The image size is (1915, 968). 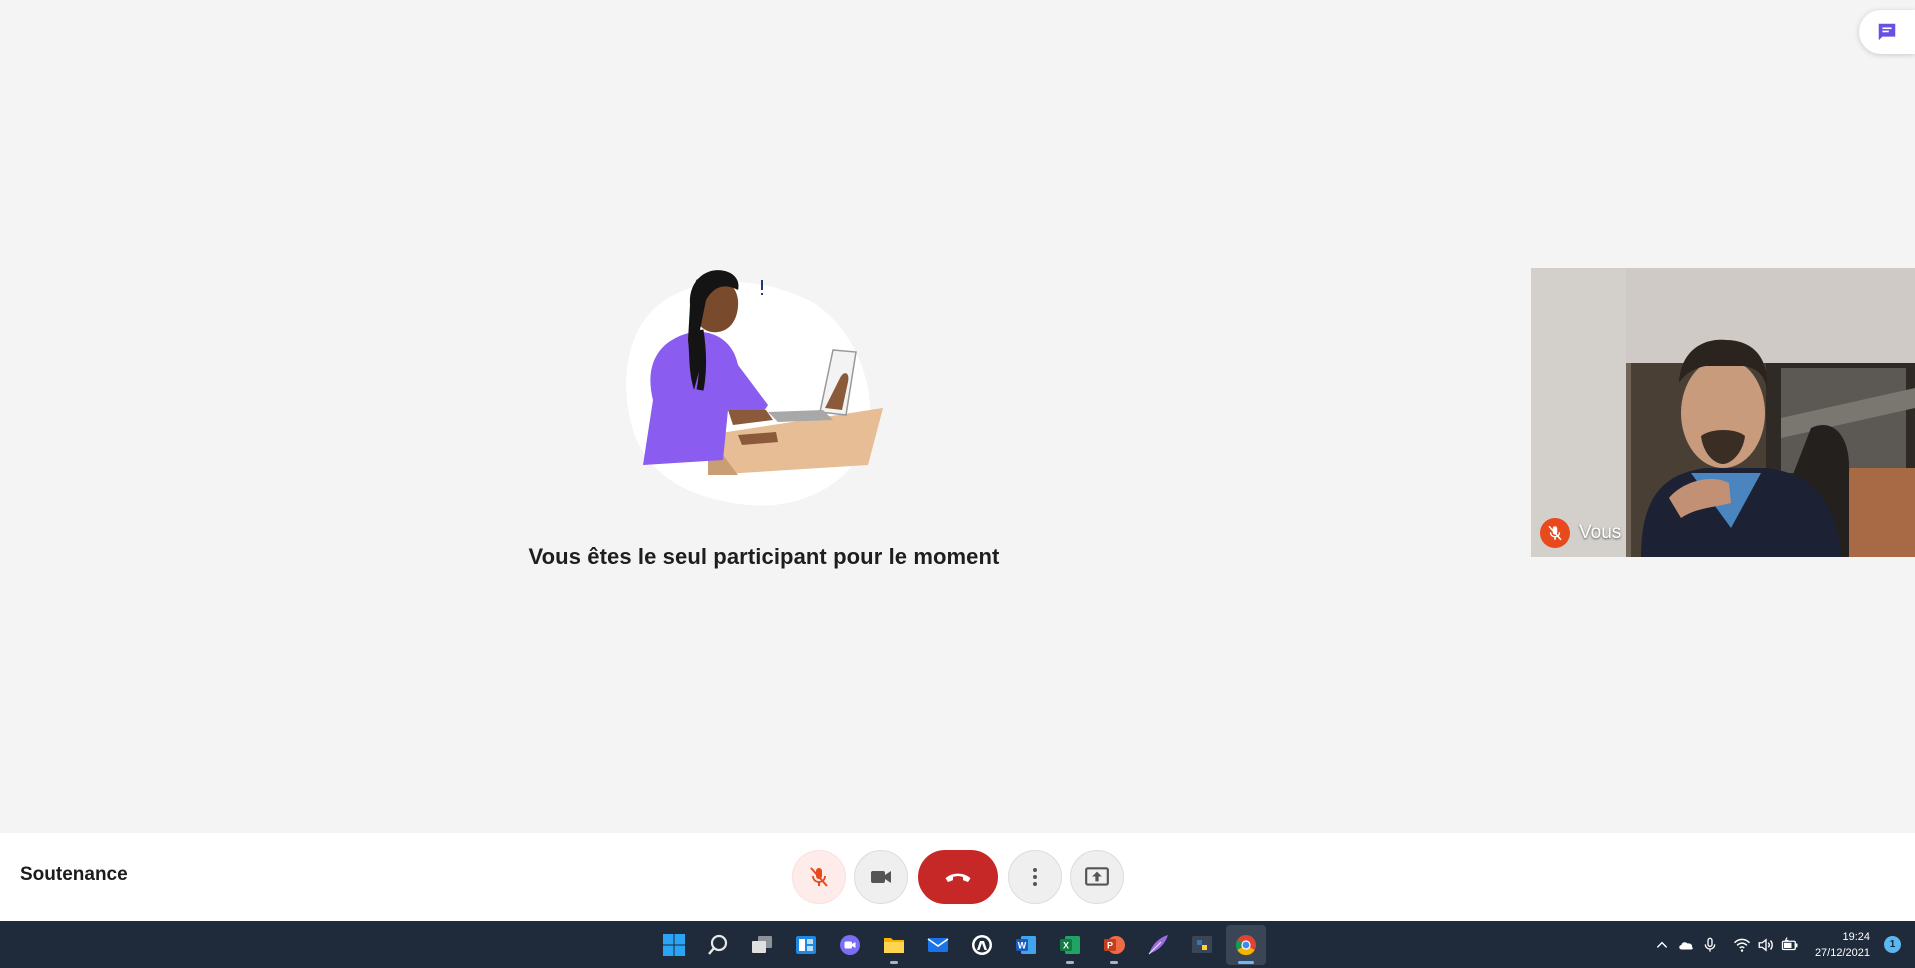 I want to click on camera-icon, so click(x=881, y=877).